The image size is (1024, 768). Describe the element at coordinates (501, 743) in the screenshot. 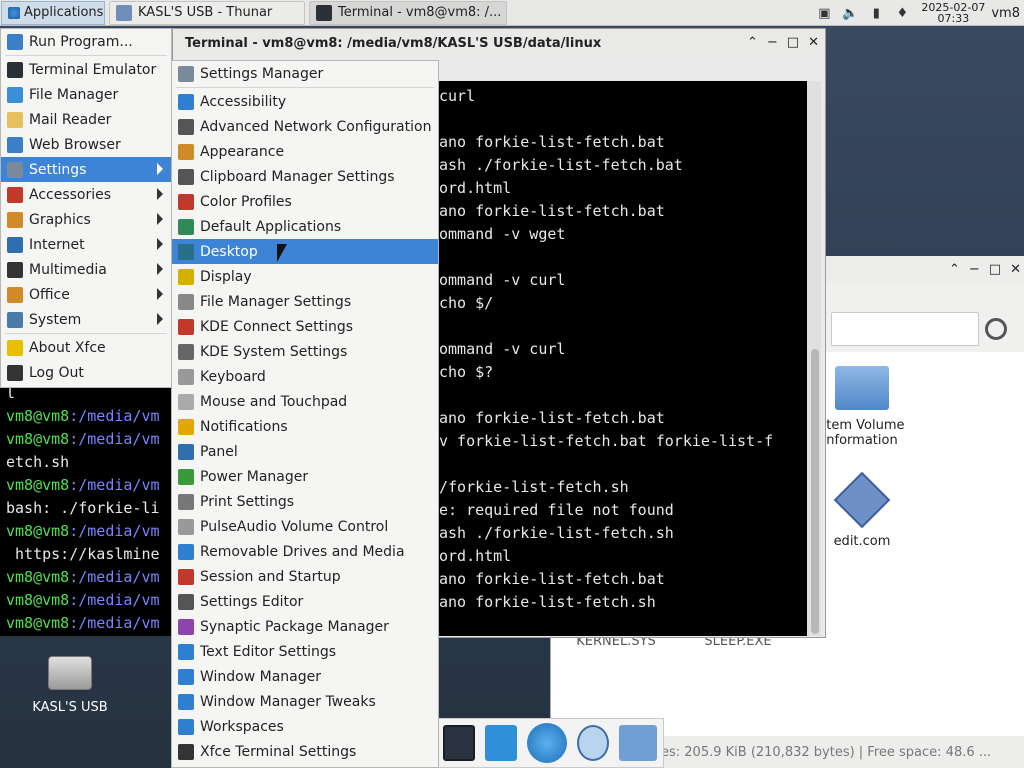

I see `dock-file-manager-icon` at that location.